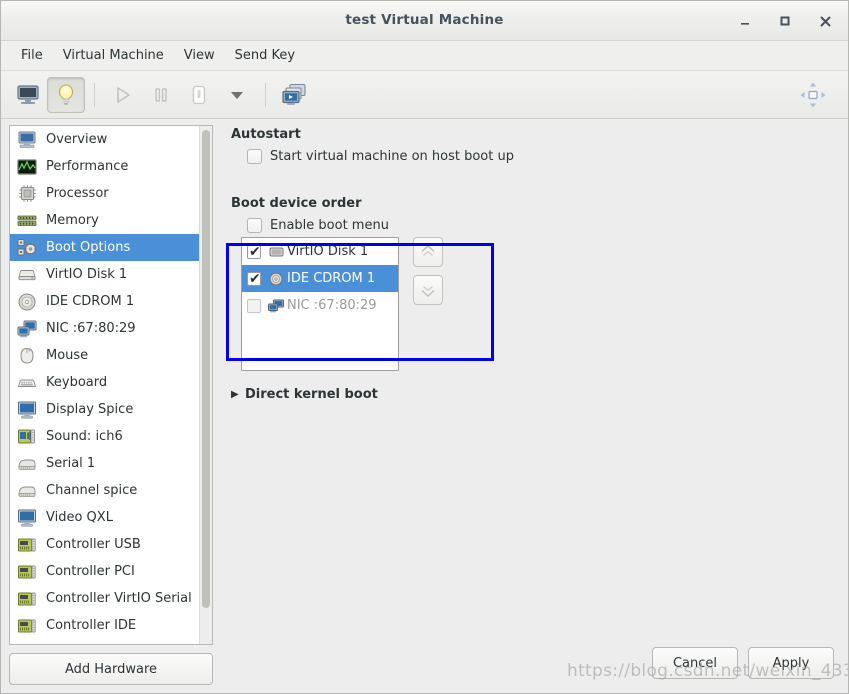  What do you see at coordinates (27, 140) in the screenshot?
I see `computer-icon` at bounding box center [27, 140].